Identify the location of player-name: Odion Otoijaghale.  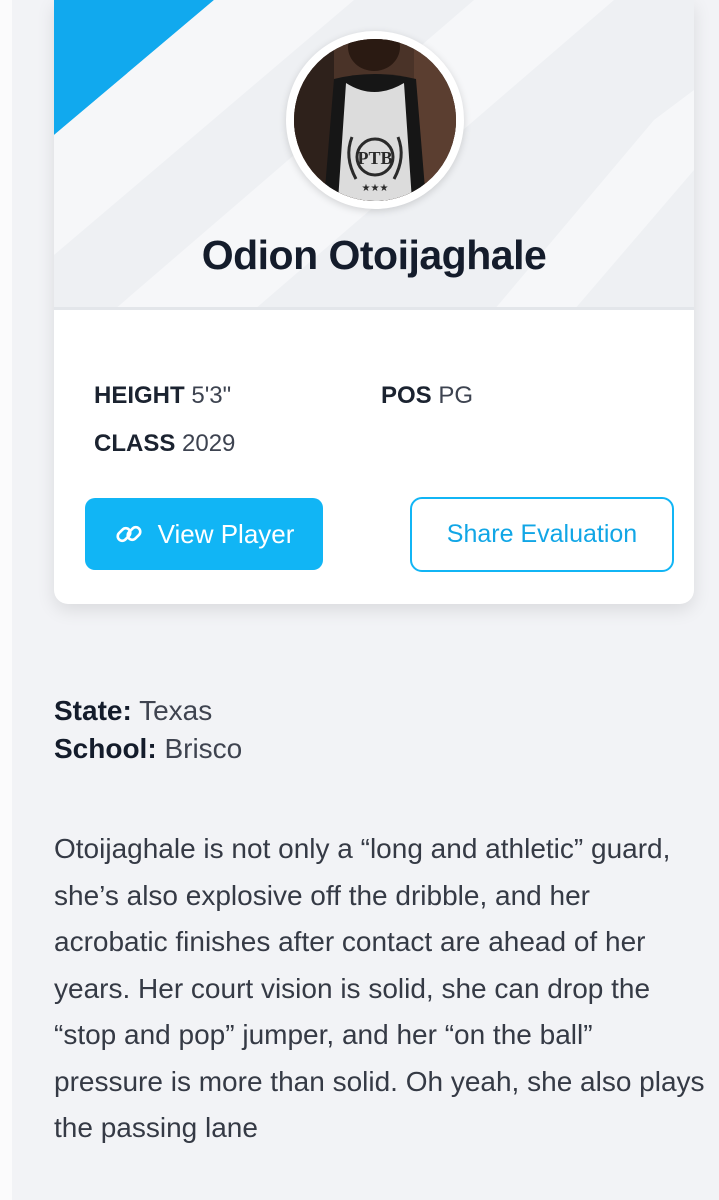
(374, 255).